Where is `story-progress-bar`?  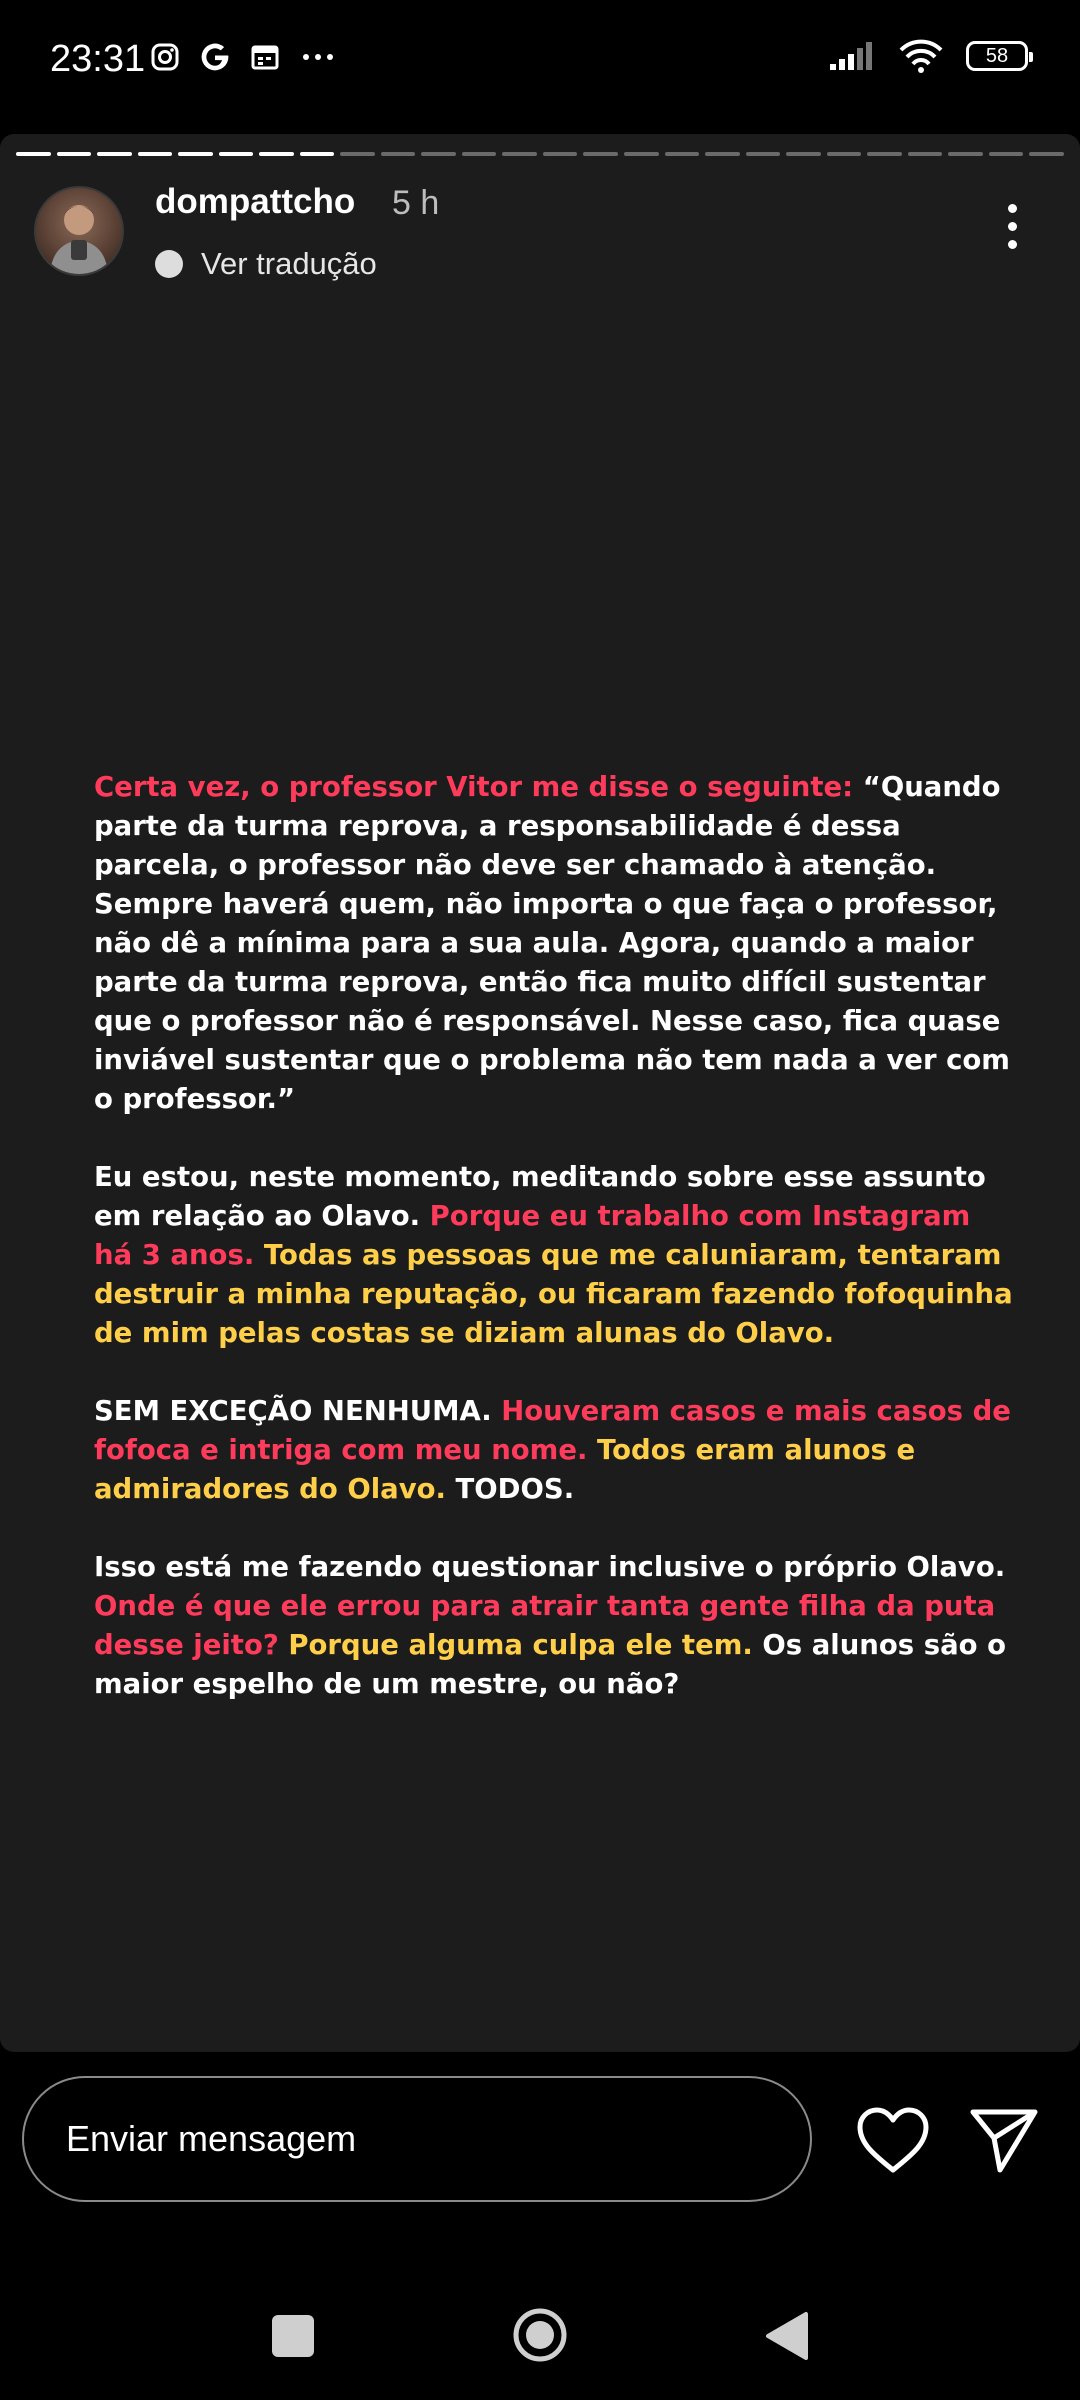
story-progress-bar is located at coordinates (540, 155).